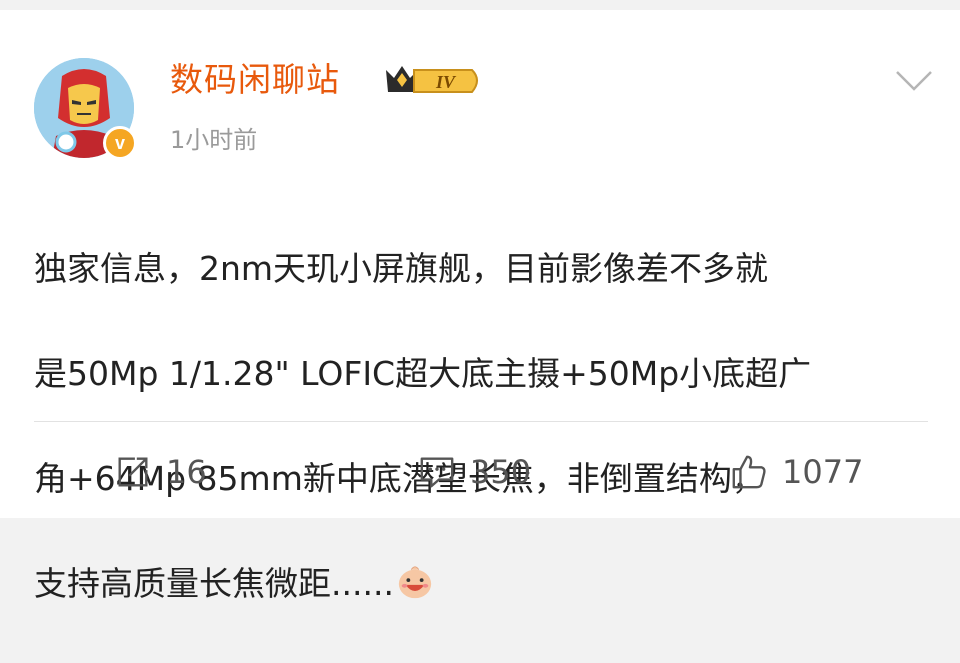  I want to click on level-badge: IV, so click(434, 80).